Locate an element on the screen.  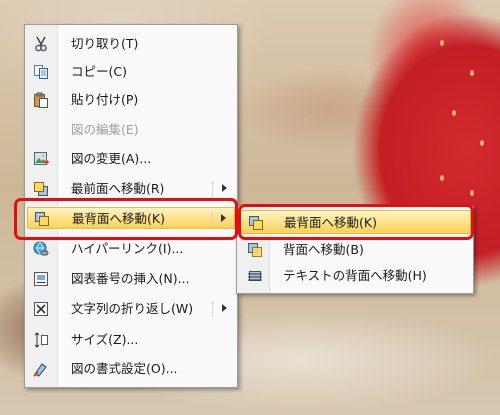
menu-item-text-wrapping: 文字列の折り返し(W) is located at coordinates (131, 309).